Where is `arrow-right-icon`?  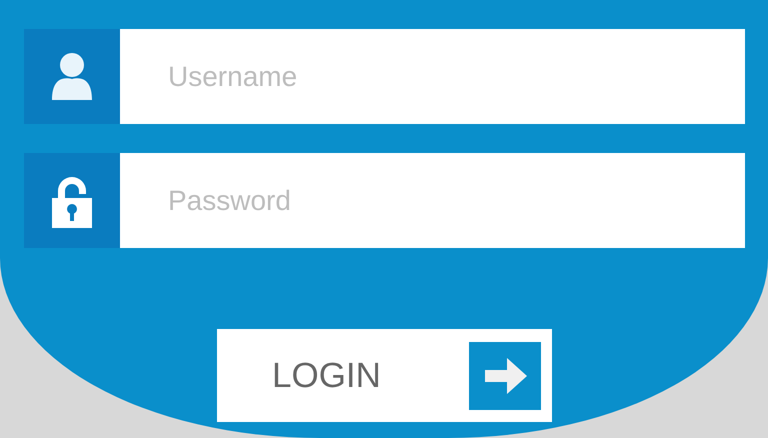 arrow-right-icon is located at coordinates (505, 376).